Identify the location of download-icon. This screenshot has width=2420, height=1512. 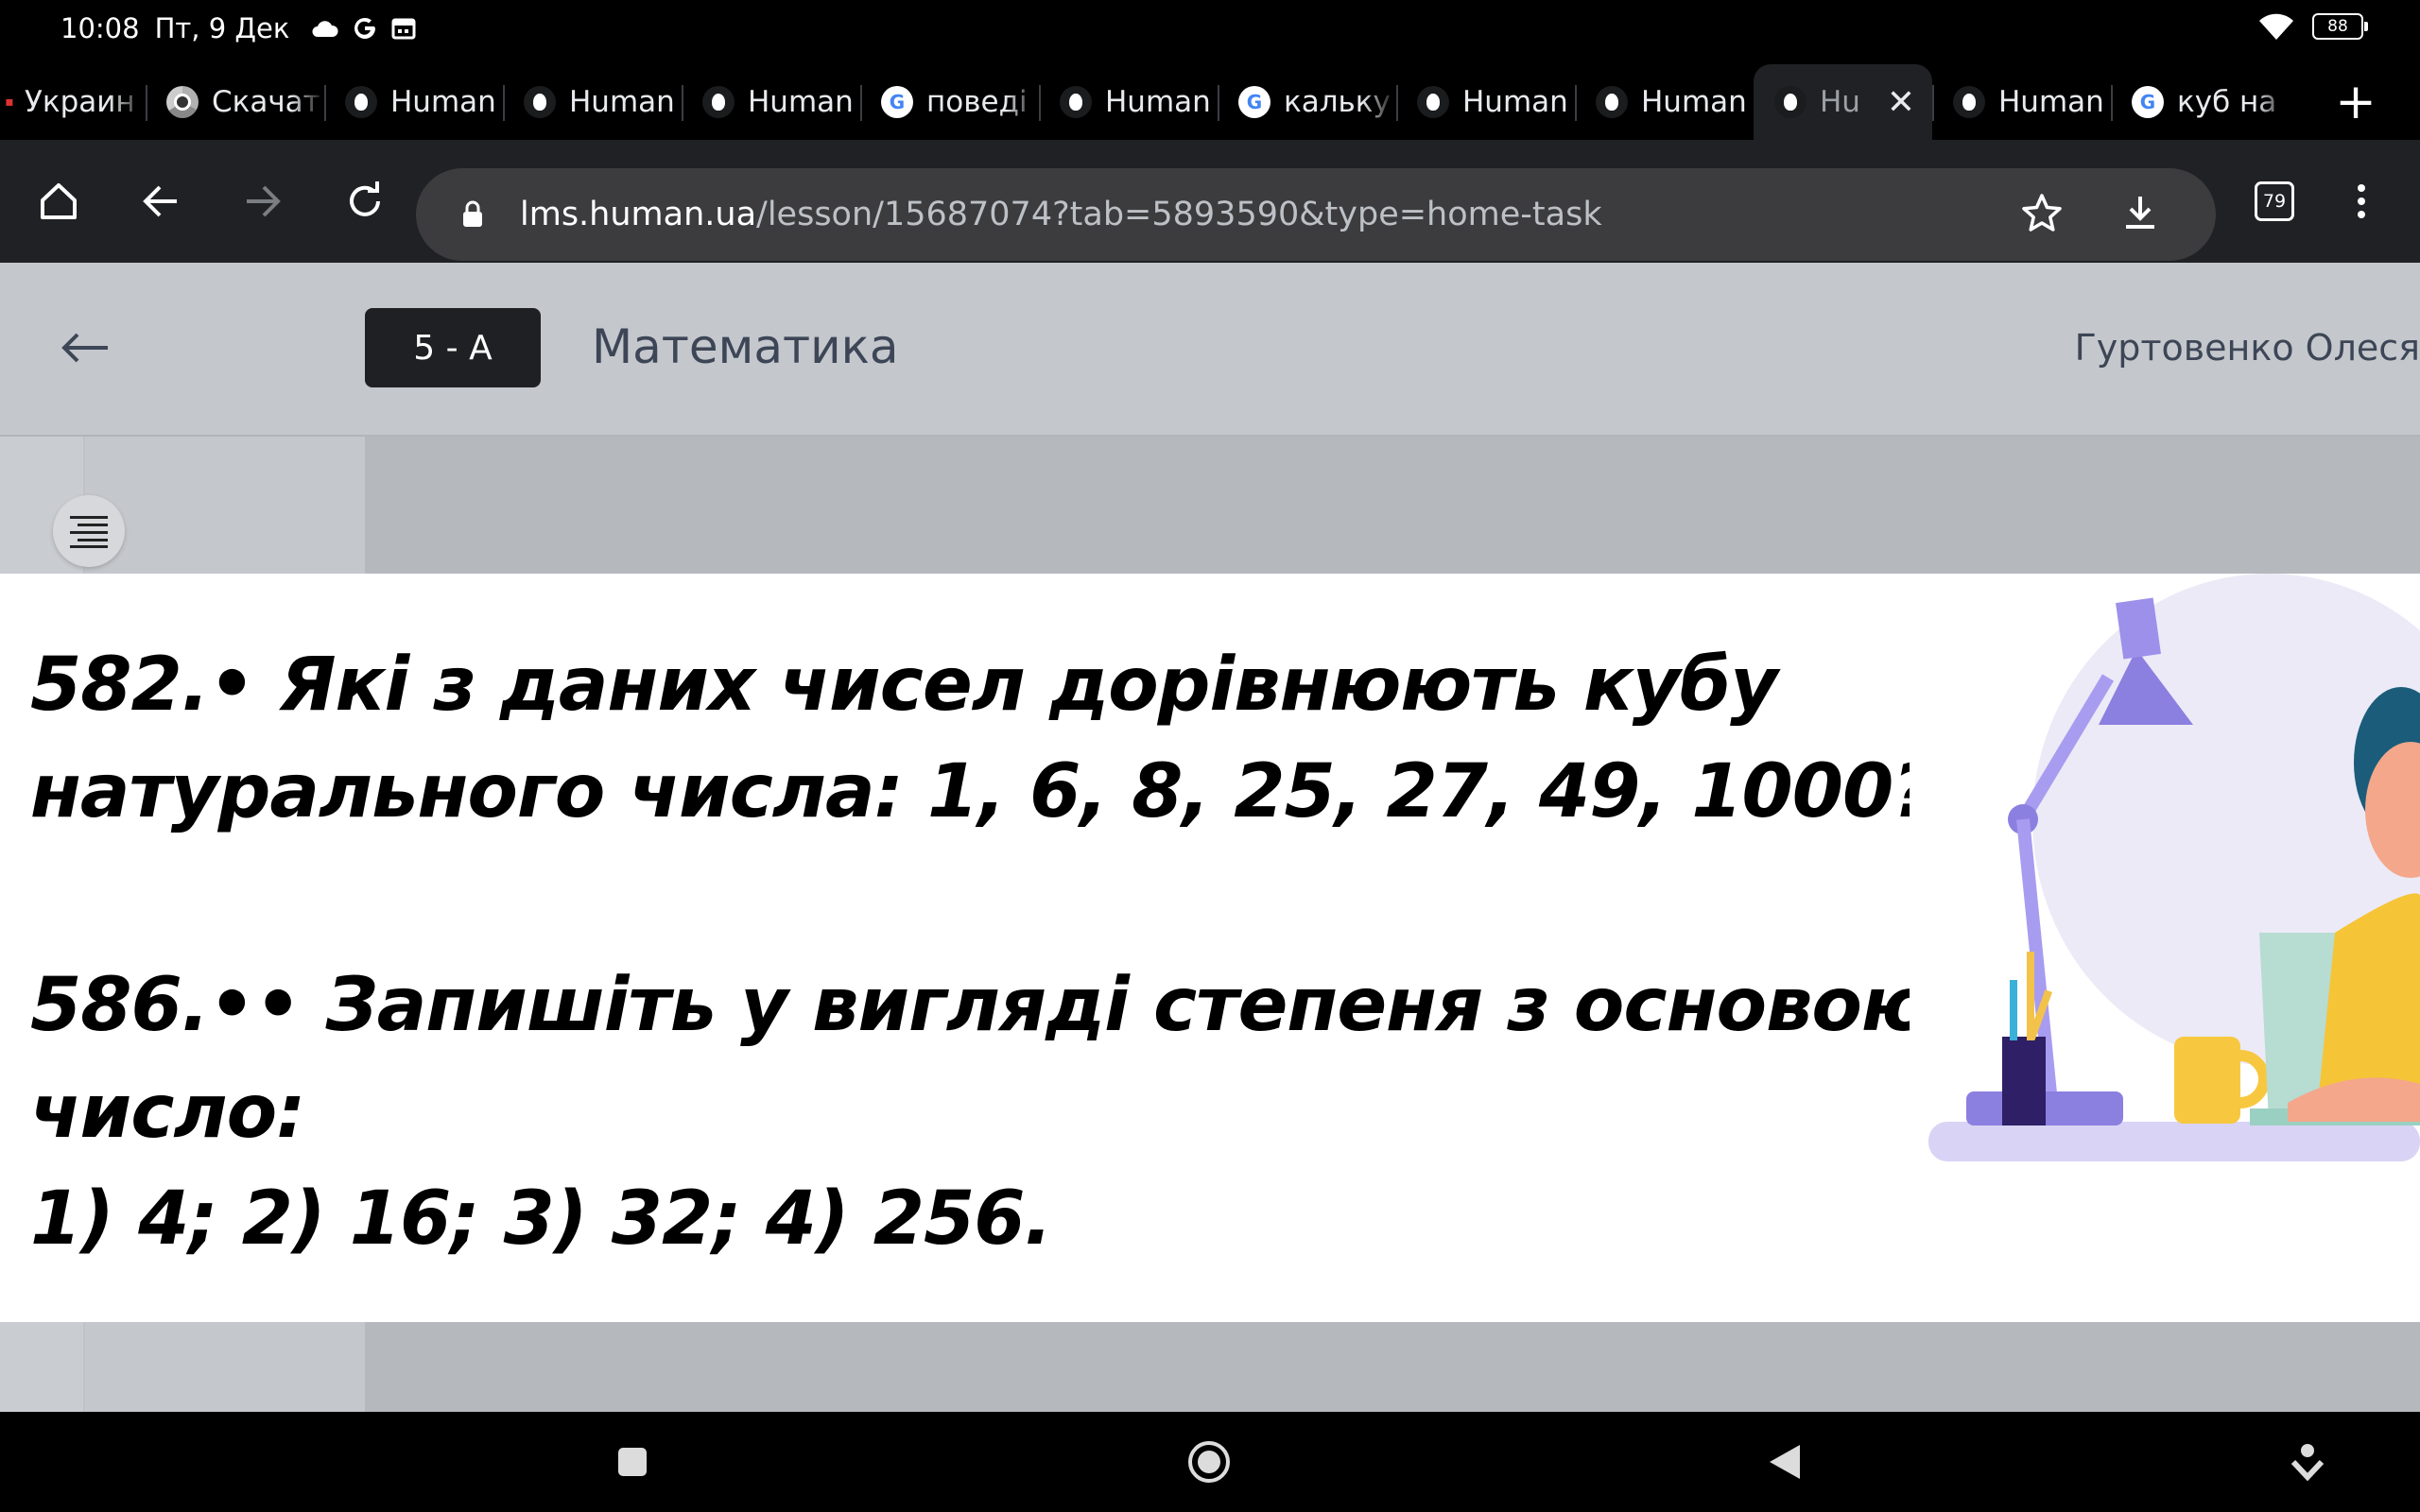
(2140, 215).